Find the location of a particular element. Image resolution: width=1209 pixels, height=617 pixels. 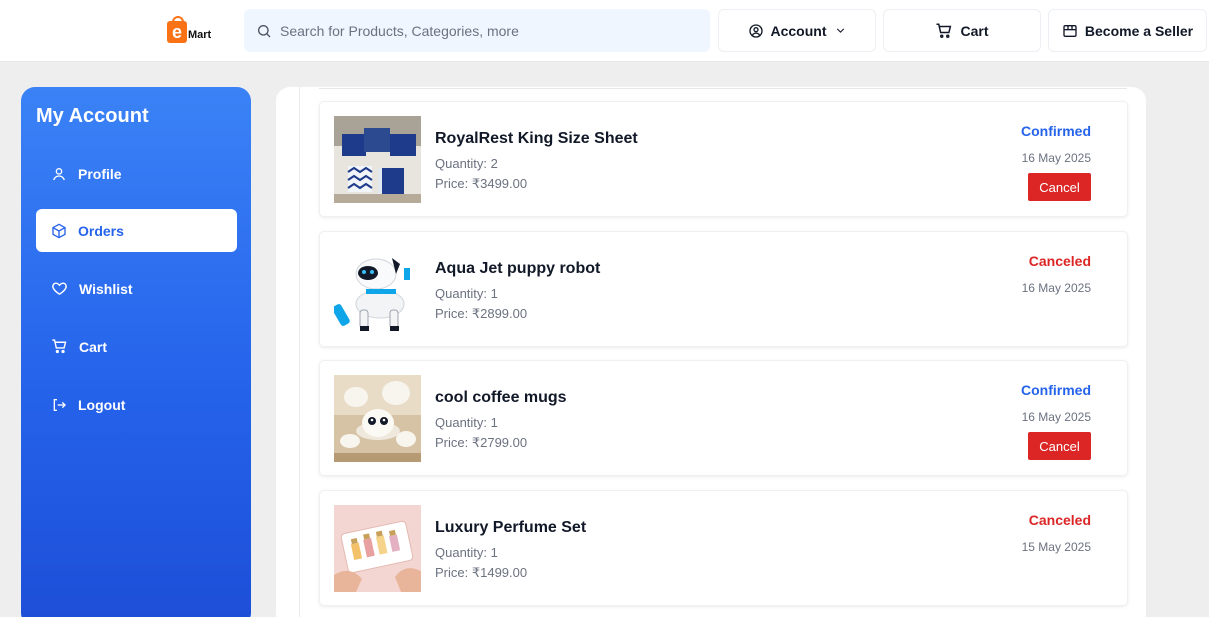

order-quantity: Quantity: 2 is located at coordinates (466, 163).